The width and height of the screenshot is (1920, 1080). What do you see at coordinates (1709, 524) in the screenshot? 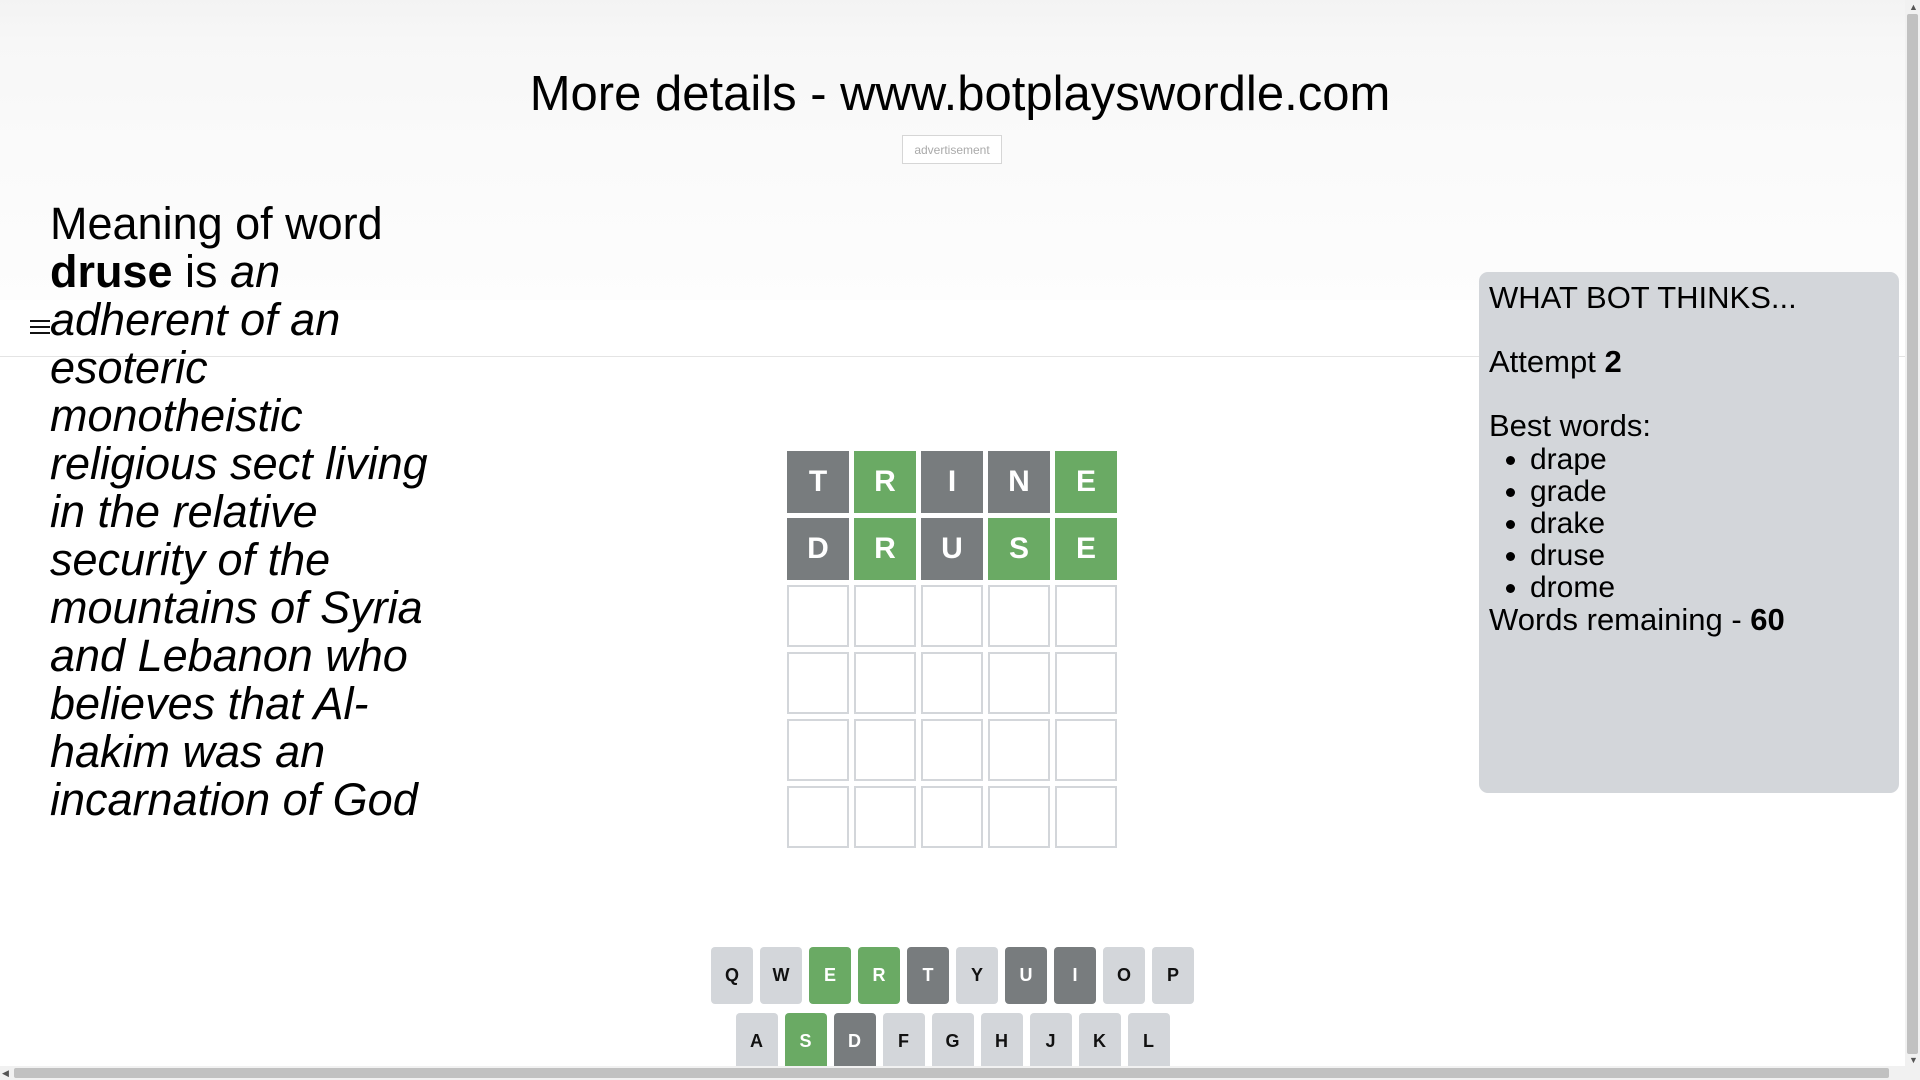
I see `best-word-item: drake` at bounding box center [1709, 524].